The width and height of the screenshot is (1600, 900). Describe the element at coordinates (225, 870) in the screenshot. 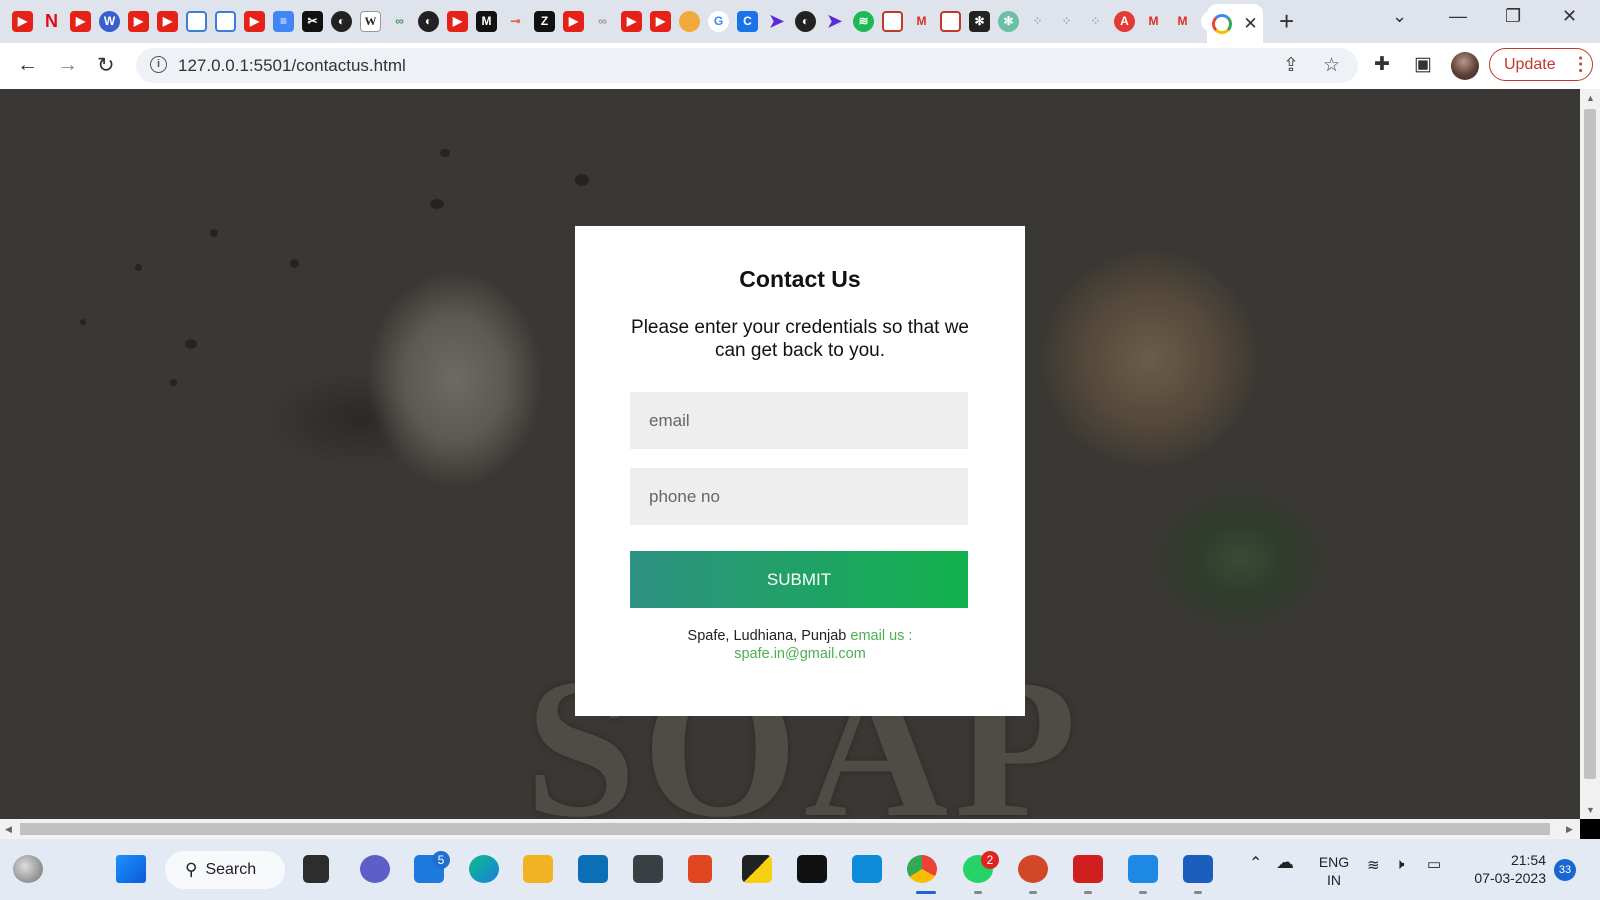

I see `taskbar-search: ⚲ Search` at that location.